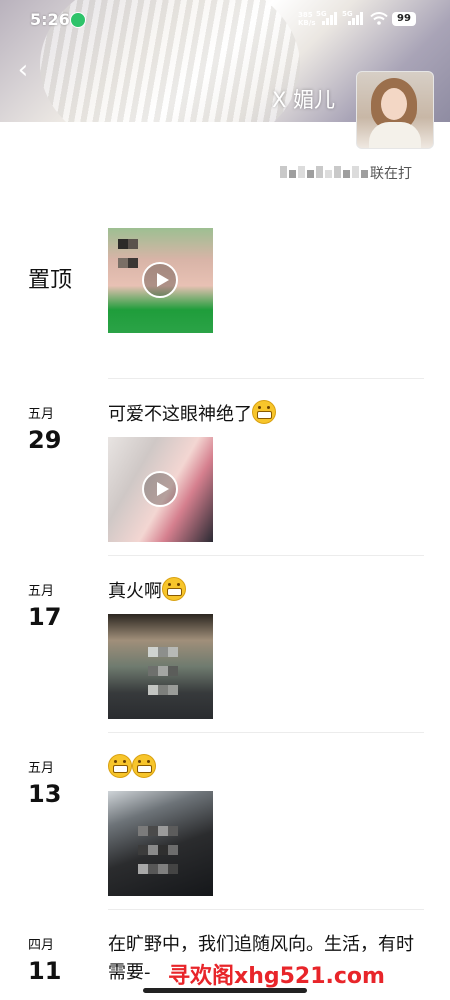  I want to click on post-day: 13, so click(45, 794).